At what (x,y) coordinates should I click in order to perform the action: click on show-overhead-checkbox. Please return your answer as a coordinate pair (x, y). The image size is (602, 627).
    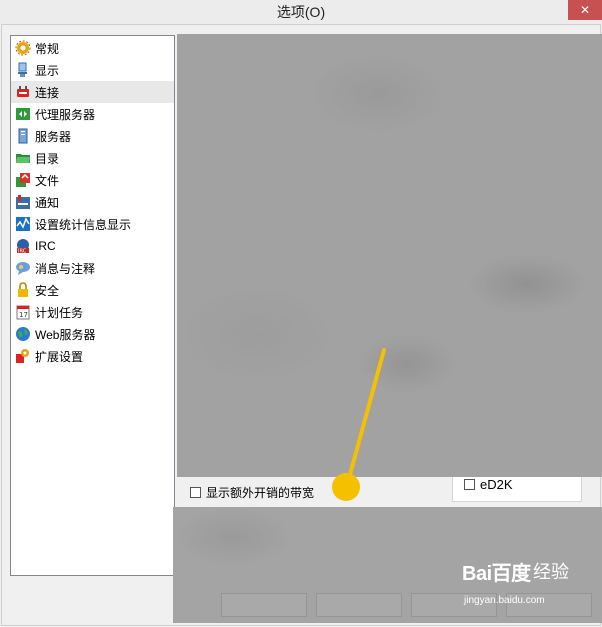
    Looking at the image, I should click on (195, 492).